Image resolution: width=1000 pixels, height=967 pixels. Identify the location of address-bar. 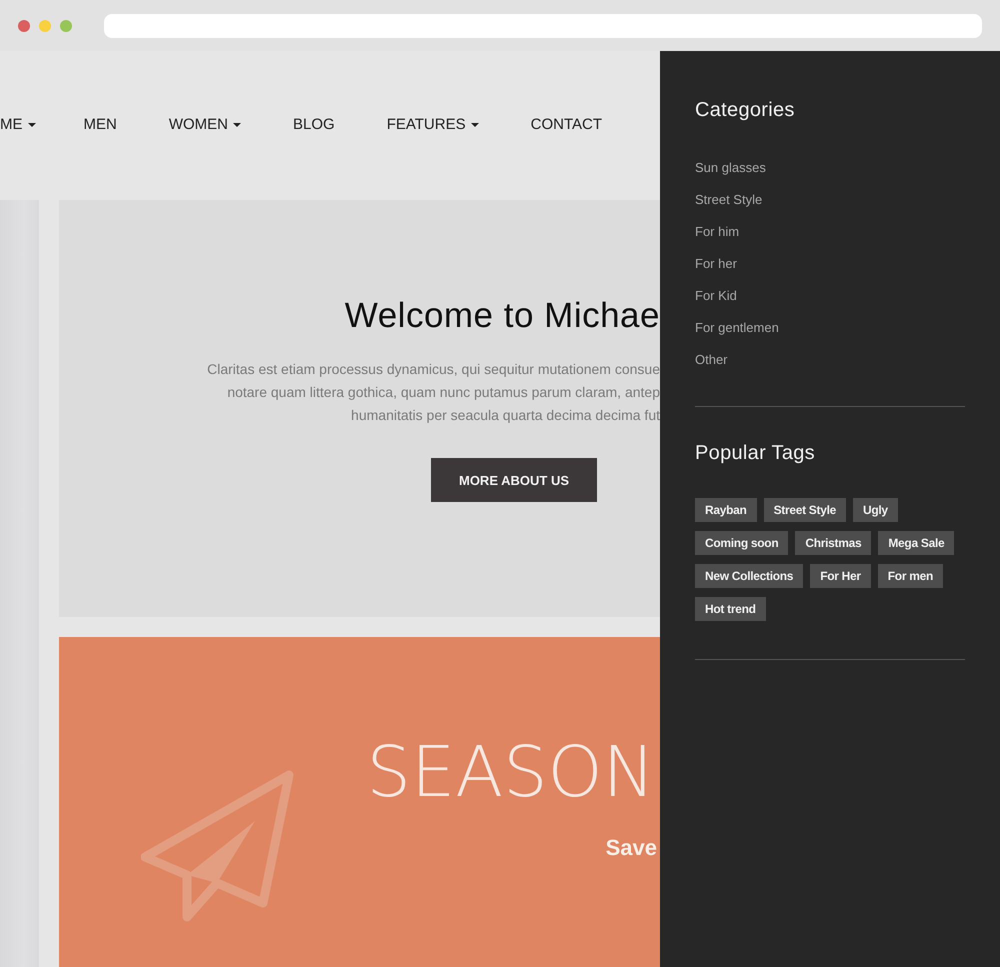
(543, 26).